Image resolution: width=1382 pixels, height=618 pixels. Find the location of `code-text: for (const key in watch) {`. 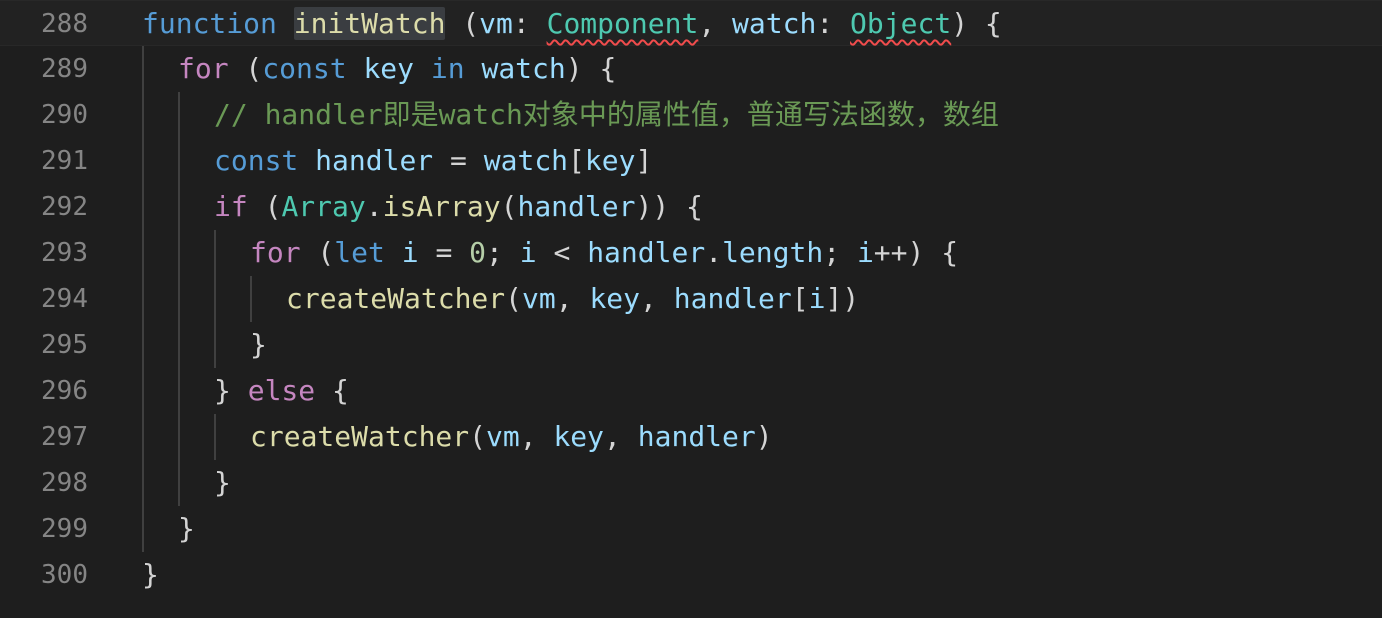

code-text: for (const key in watch) { is located at coordinates (397, 69).